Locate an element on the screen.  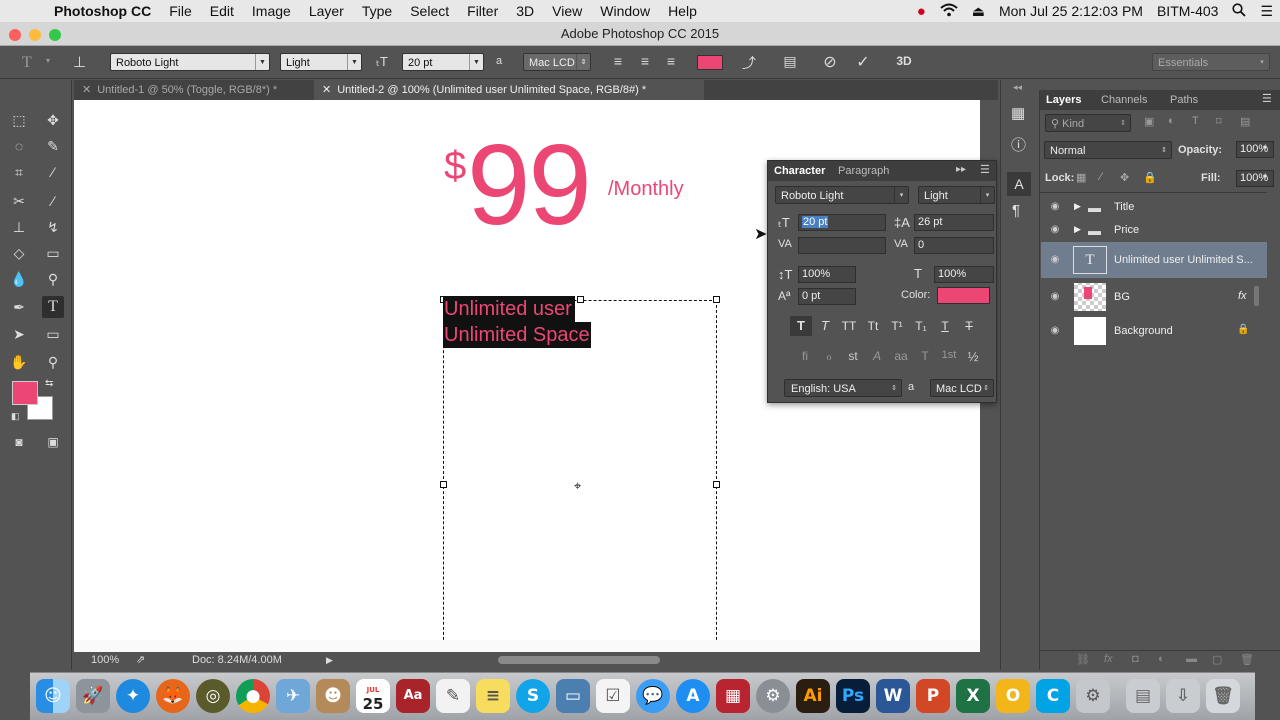
share-icon: ⇗ is located at coordinates (140, 659).